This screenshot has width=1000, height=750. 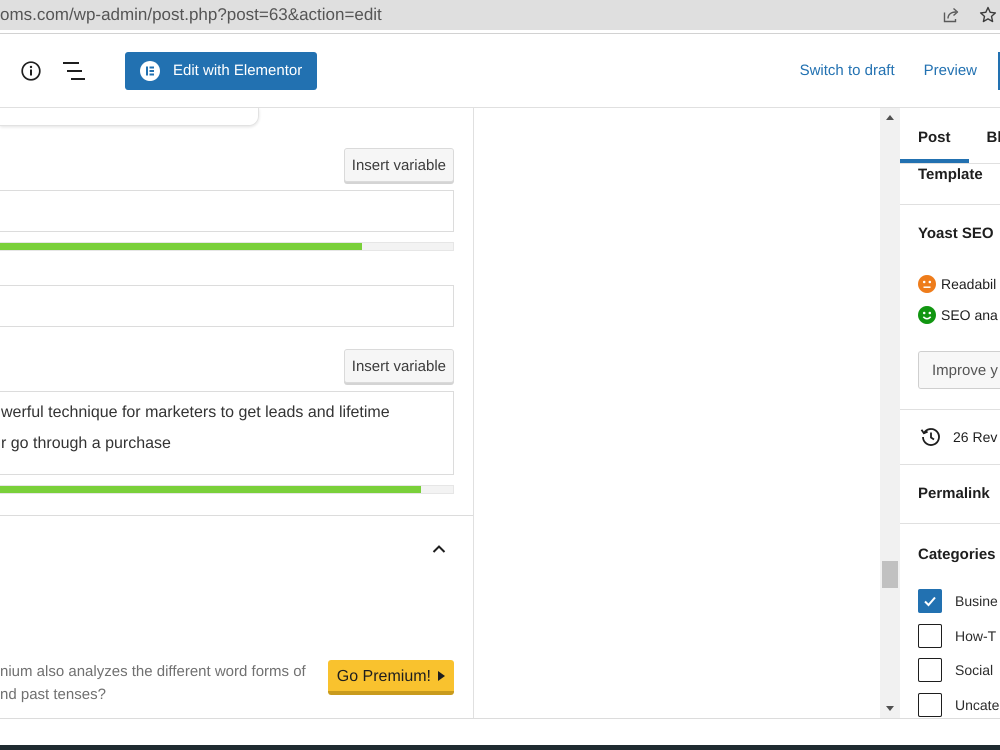 I want to click on star-icon, so click(x=988, y=15).